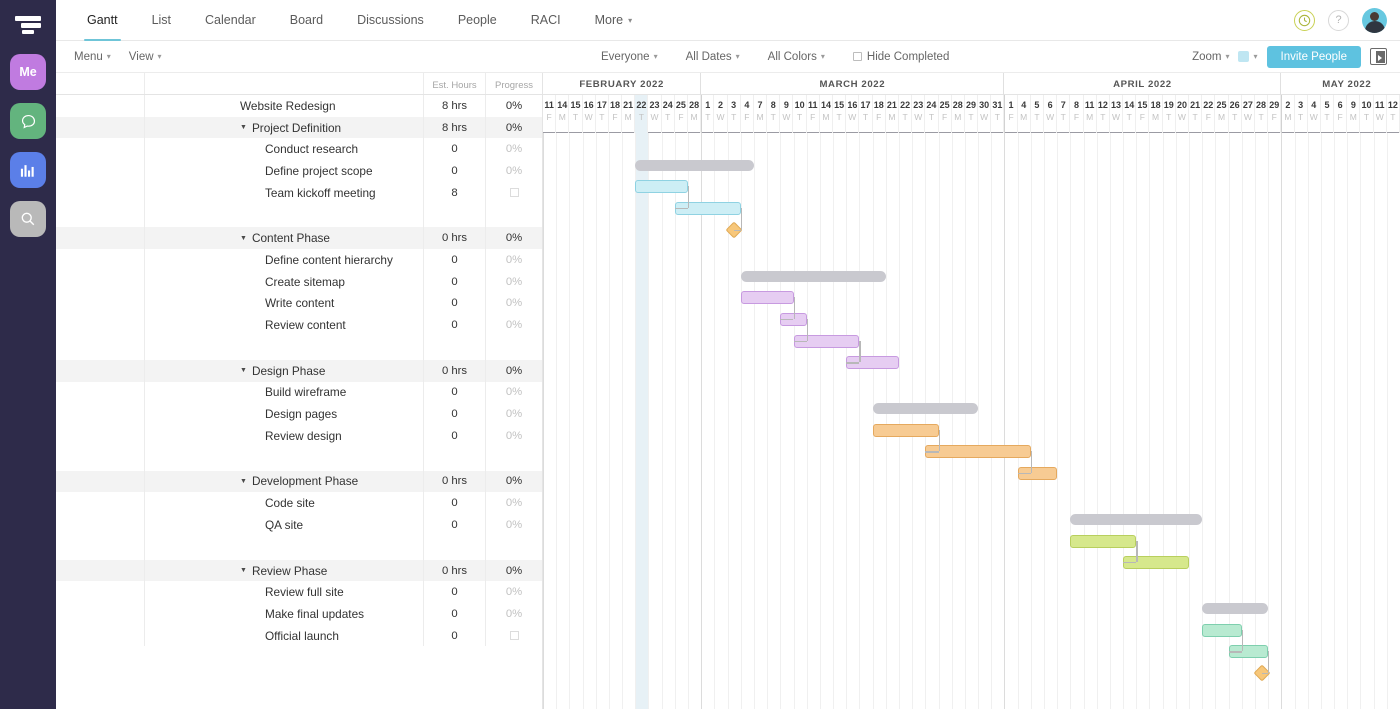  What do you see at coordinates (28, 121) in the screenshot?
I see `chat-icon` at bounding box center [28, 121].